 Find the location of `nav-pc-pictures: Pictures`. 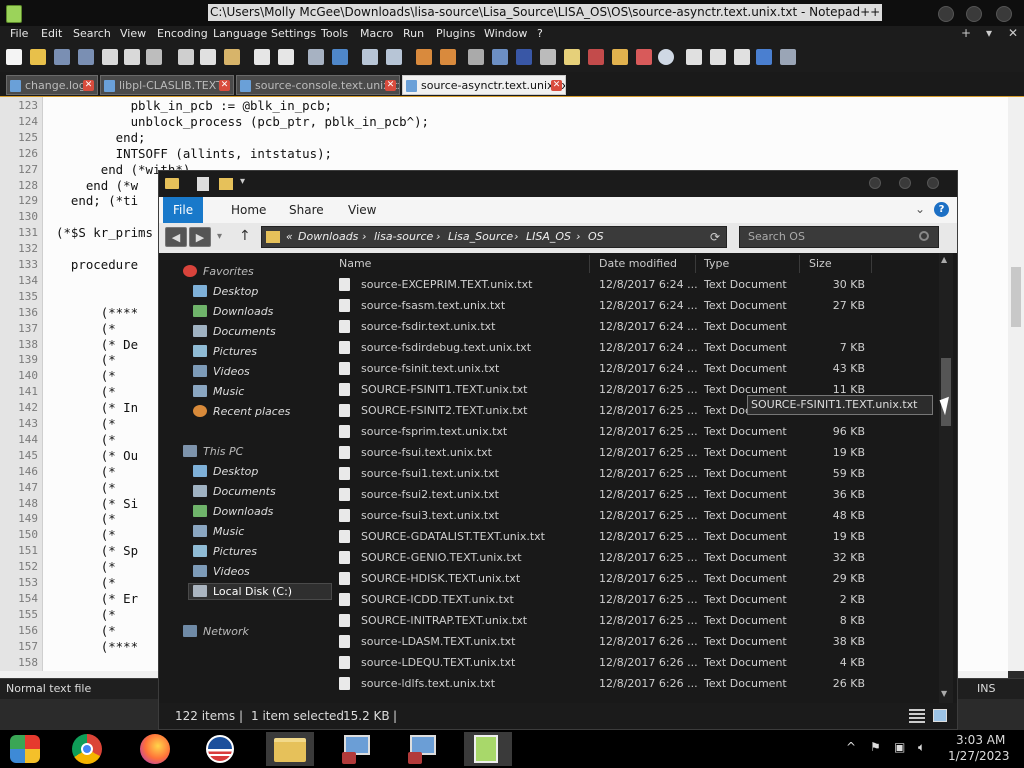

nav-pc-pictures: Pictures is located at coordinates (225, 551).